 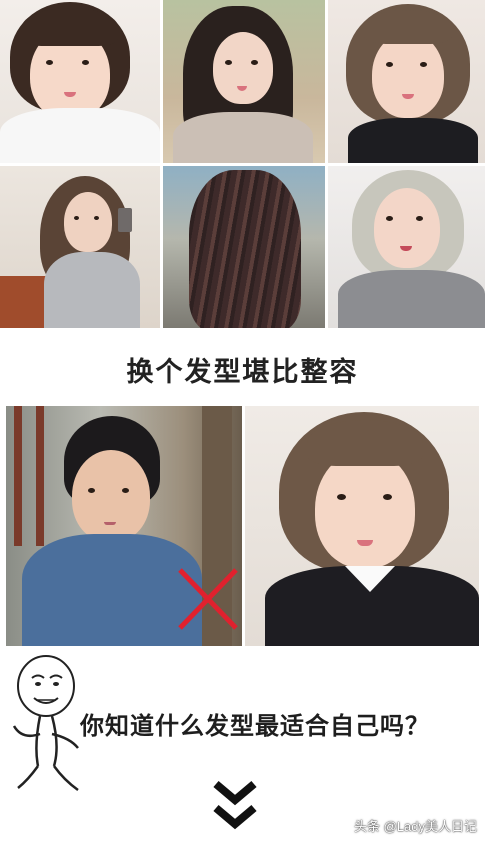 I want to click on photo-back-curly-hair, so click(x=244, y=247).